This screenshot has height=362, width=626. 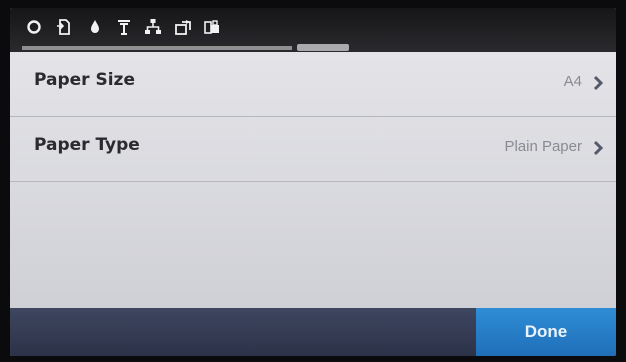 I want to click on printer-apps-icon, so click(x=212, y=27).